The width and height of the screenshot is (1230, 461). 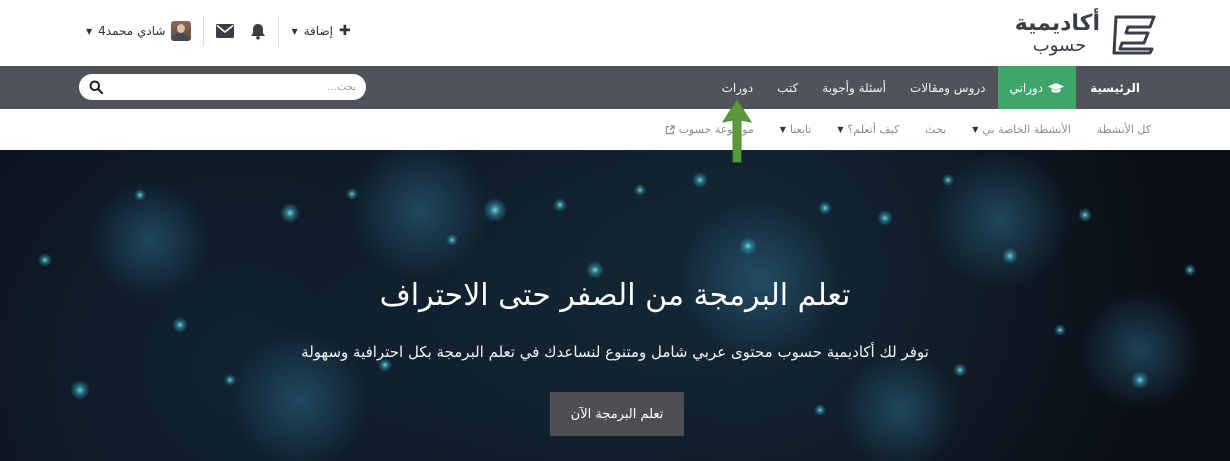 What do you see at coordinates (1056, 87) in the screenshot?
I see `graduation-cap-icon` at bounding box center [1056, 87].